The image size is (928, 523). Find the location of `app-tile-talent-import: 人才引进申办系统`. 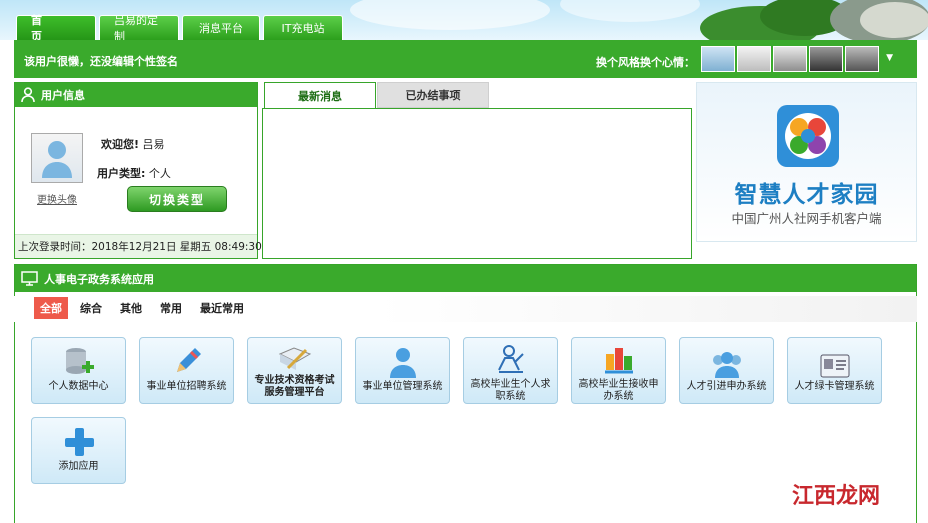

app-tile-talent-import: 人才引进申办系统 is located at coordinates (726, 370).